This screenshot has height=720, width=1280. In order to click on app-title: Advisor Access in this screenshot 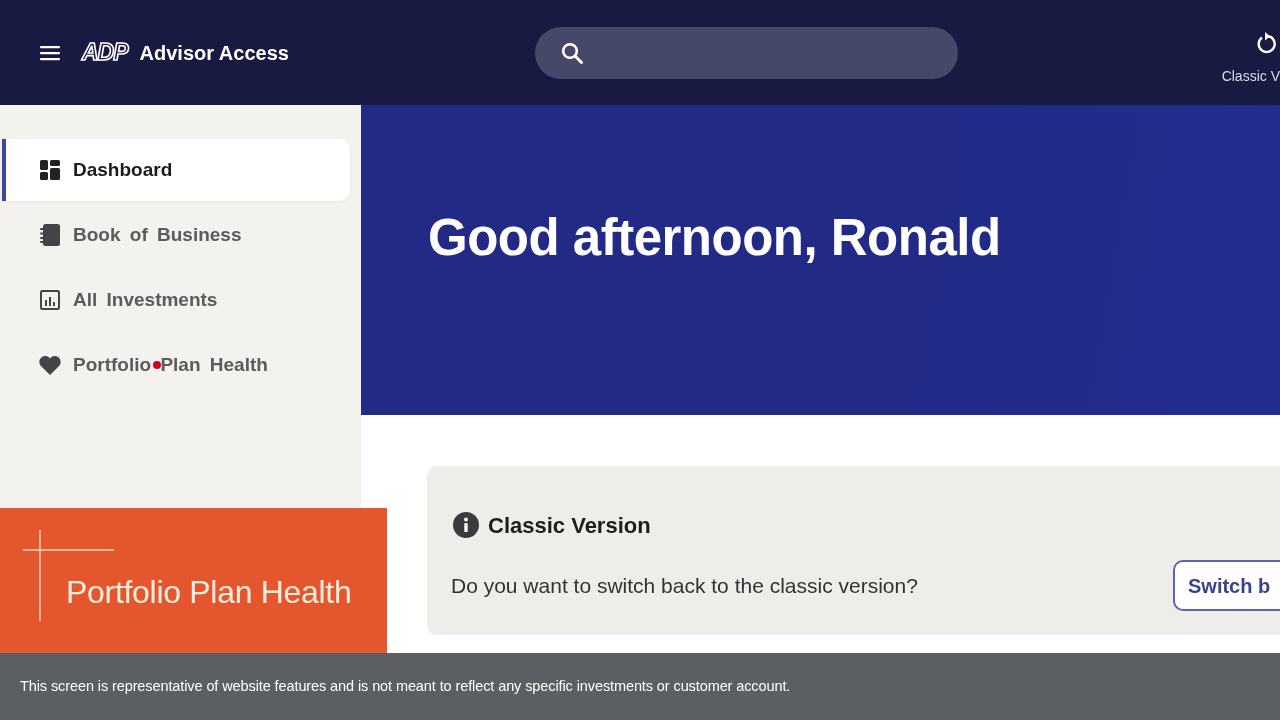, I will do `click(214, 53)`.